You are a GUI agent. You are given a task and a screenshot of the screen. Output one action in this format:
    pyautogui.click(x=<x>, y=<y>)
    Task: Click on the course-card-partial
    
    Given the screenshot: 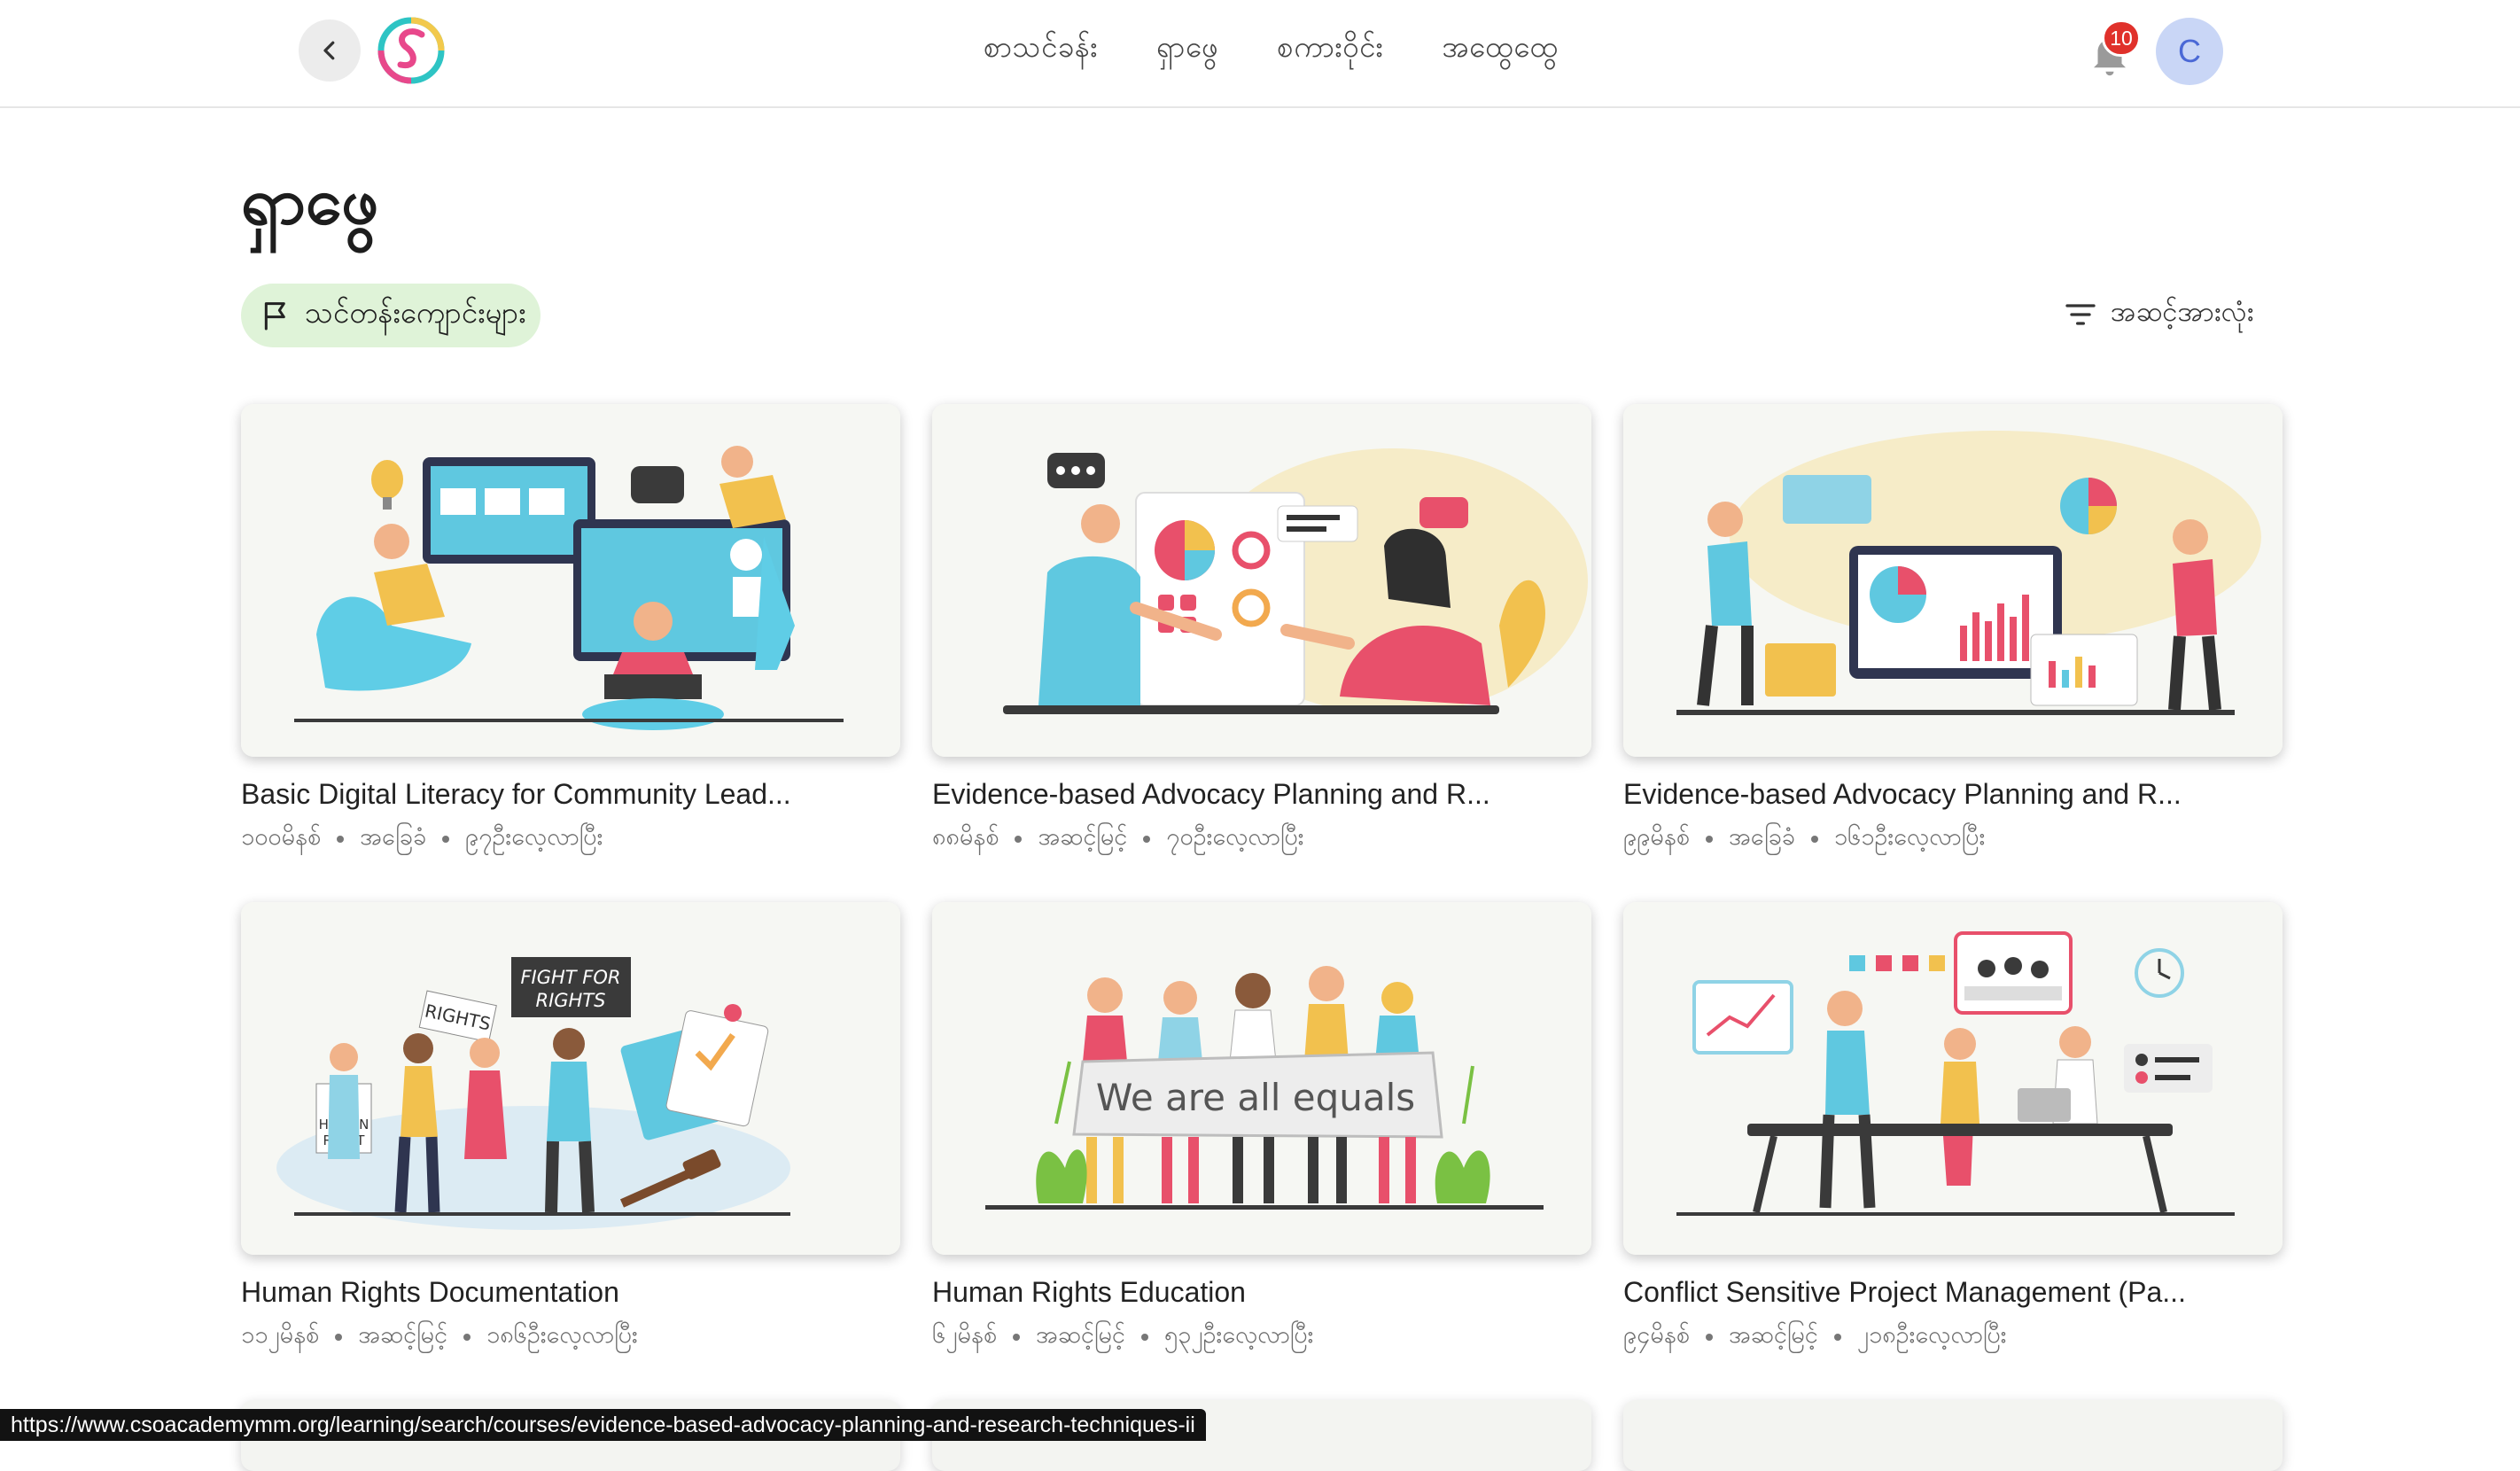 What is the action you would take?
    pyautogui.click(x=1953, y=1435)
    